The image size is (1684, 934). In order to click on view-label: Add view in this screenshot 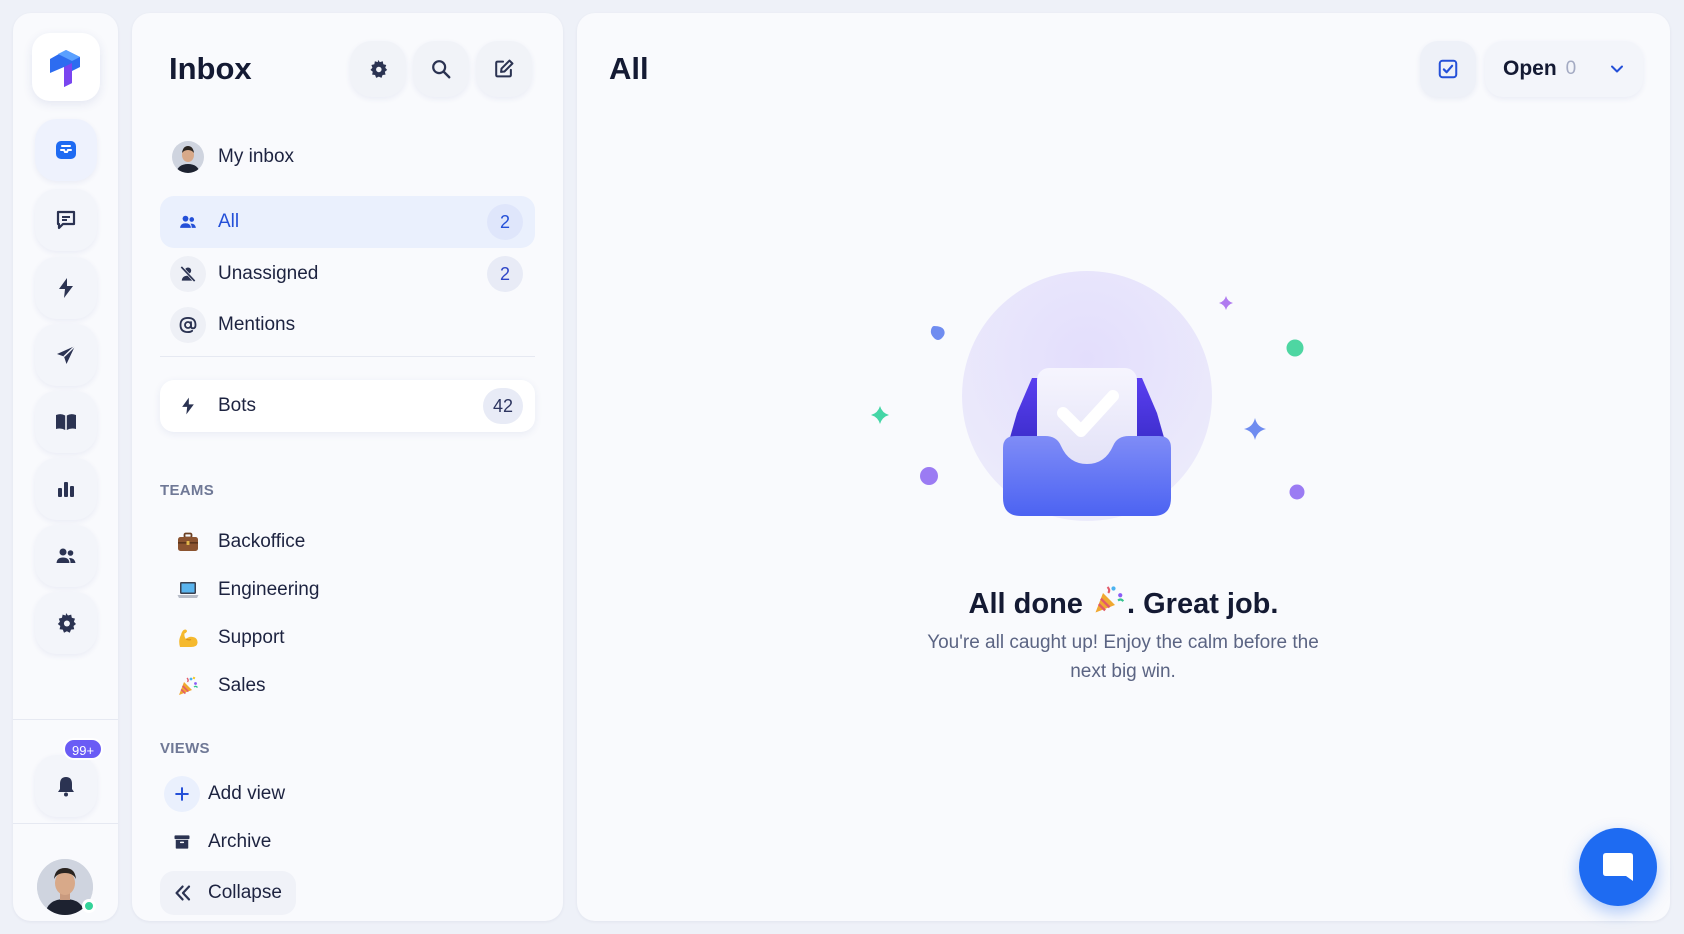, I will do `click(247, 793)`.